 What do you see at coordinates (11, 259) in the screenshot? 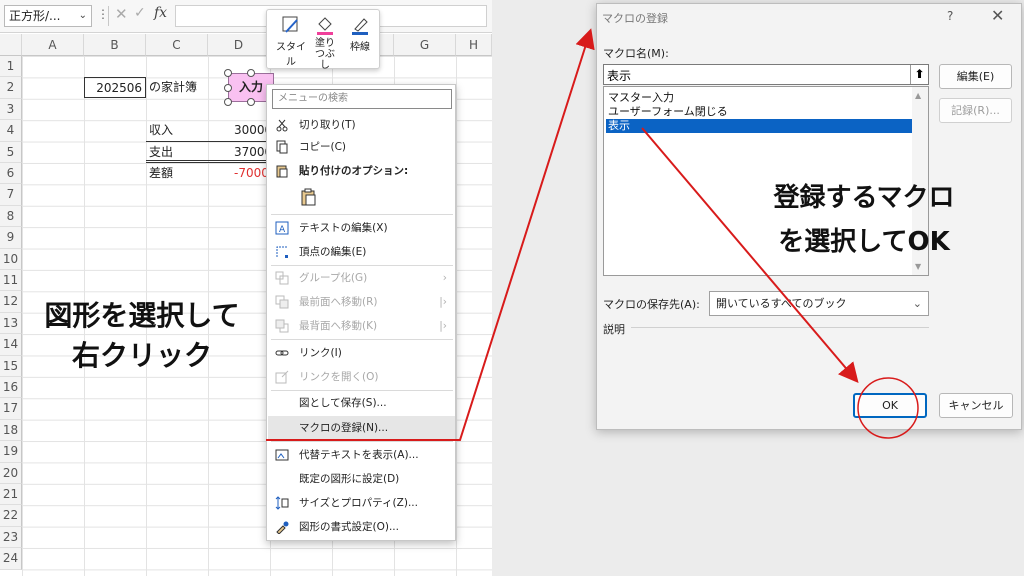
I see `row-header: 10` at bounding box center [11, 259].